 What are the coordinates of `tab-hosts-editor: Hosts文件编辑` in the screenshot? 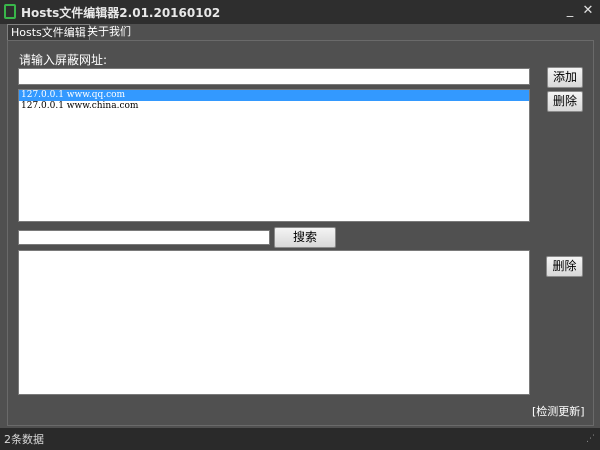 It's located at (48, 32).